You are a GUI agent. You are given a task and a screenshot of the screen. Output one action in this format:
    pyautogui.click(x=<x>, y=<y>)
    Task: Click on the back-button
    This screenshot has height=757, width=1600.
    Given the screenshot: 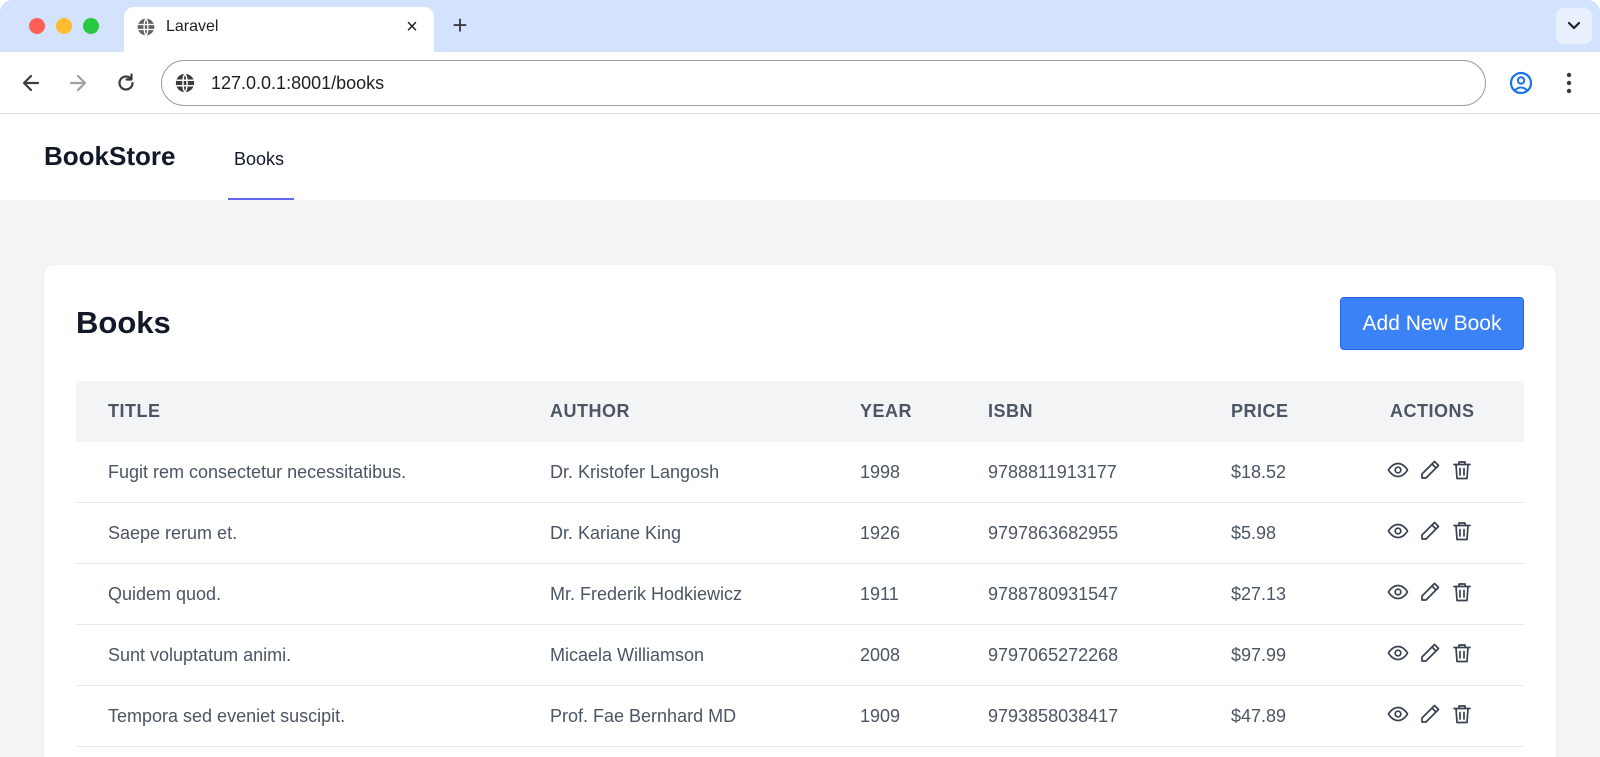 What is the action you would take?
    pyautogui.click(x=31, y=83)
    